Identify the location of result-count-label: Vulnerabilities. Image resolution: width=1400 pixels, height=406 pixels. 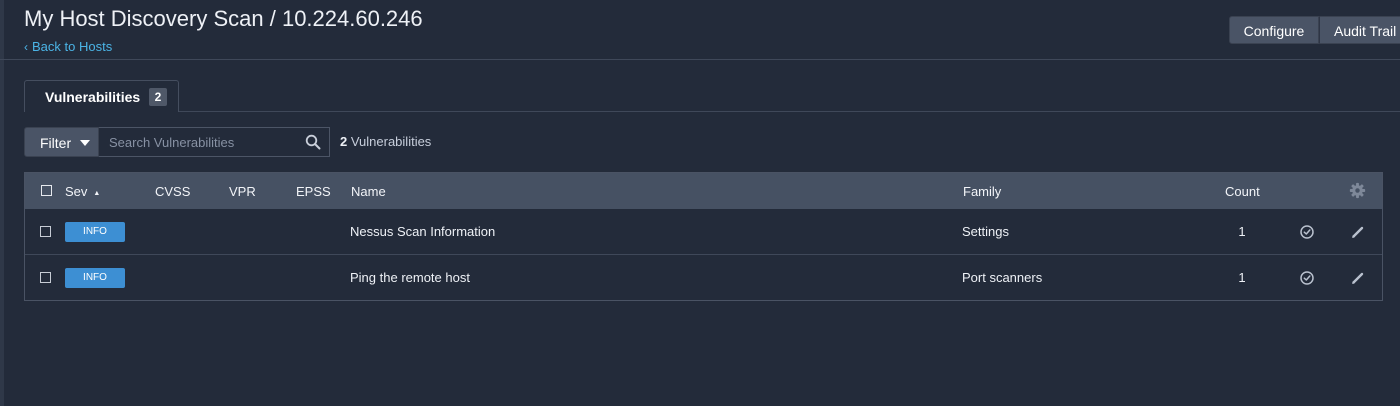
(391, 141).